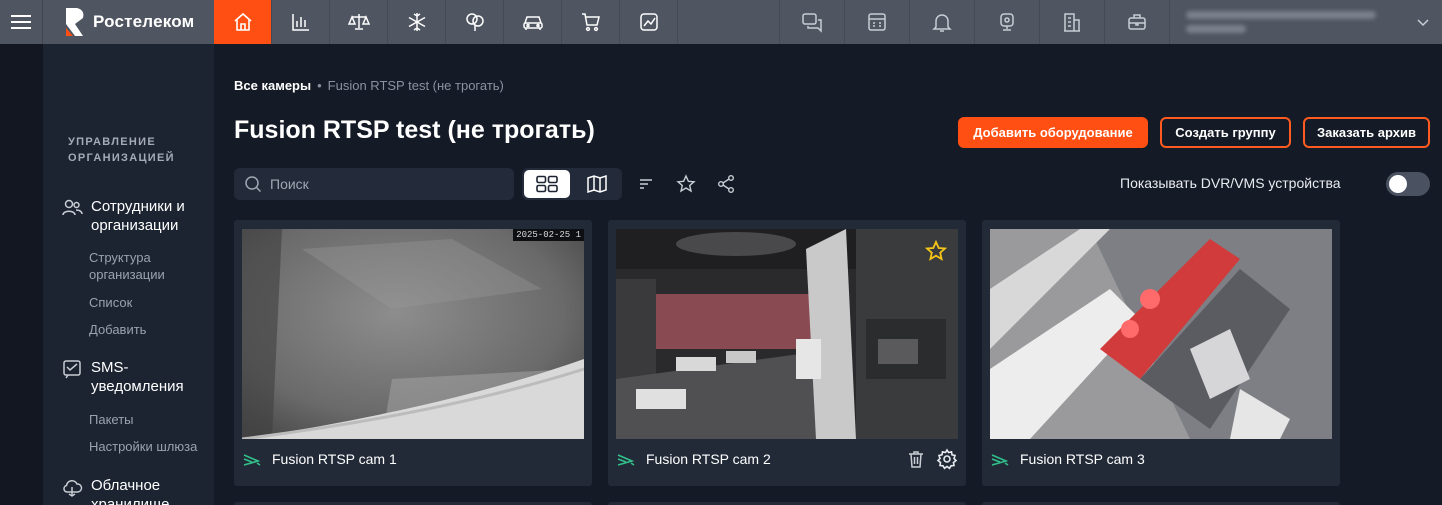 The image size is (1442, 505). What do you see at coordinates (936, 251) in the screenshot?
I see `favorite-star-icon` at bounding box center [936, 251].